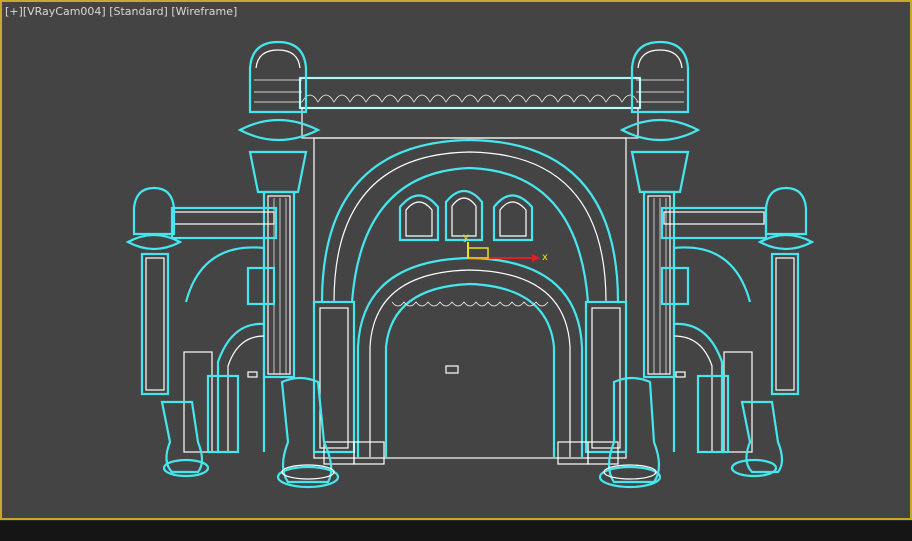  Describe the element at coordinates (505, 247) in the screenshot. I see `transform-gizmo: x y` at that location.